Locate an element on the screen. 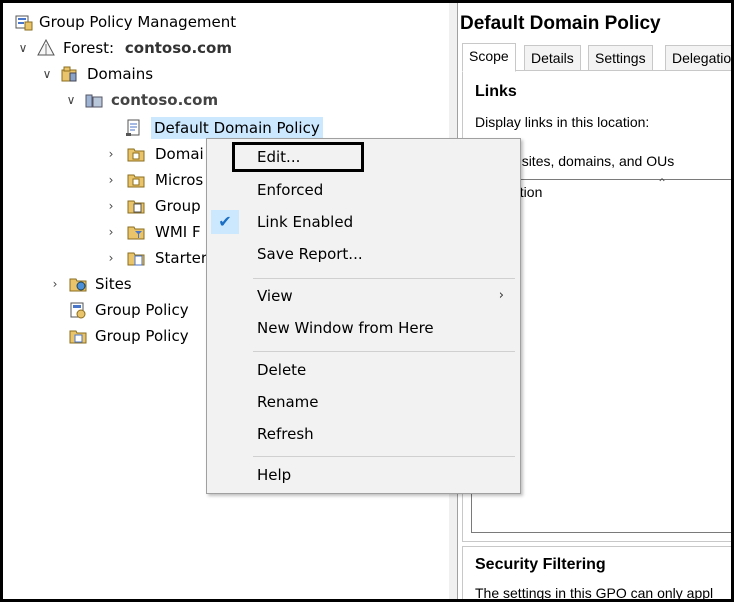 The image size is (734, 602). check-icon: ✔ is located at coordinates (225, 222).